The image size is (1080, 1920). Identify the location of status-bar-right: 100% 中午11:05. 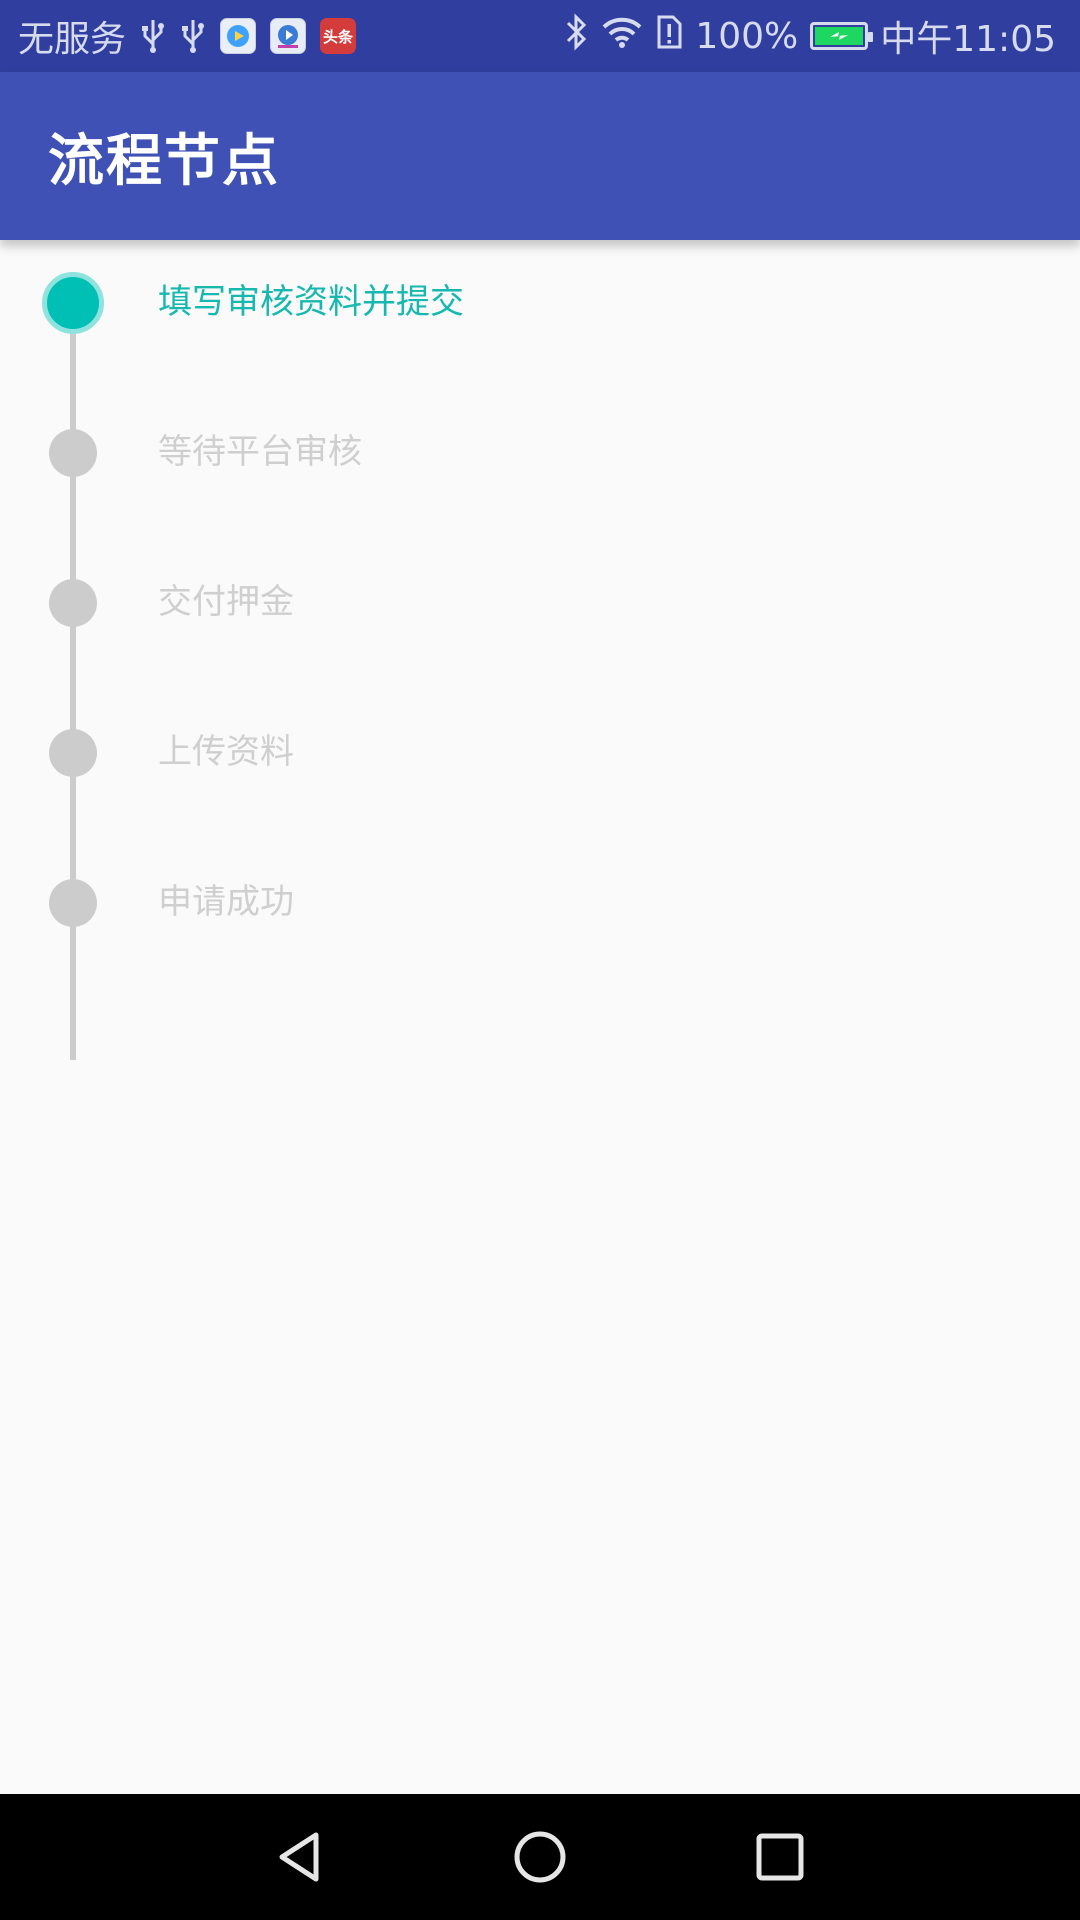
(809, 36).